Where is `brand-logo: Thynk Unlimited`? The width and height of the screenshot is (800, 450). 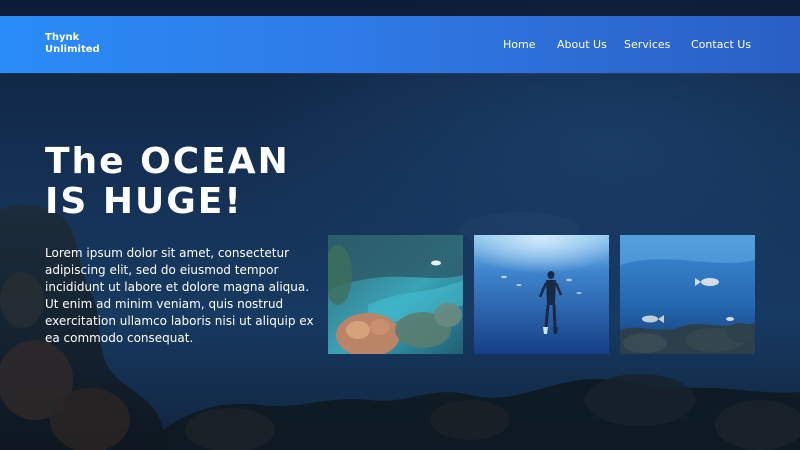 brand-logo: Thynk Unlimited is located at coordinates (85, 44).